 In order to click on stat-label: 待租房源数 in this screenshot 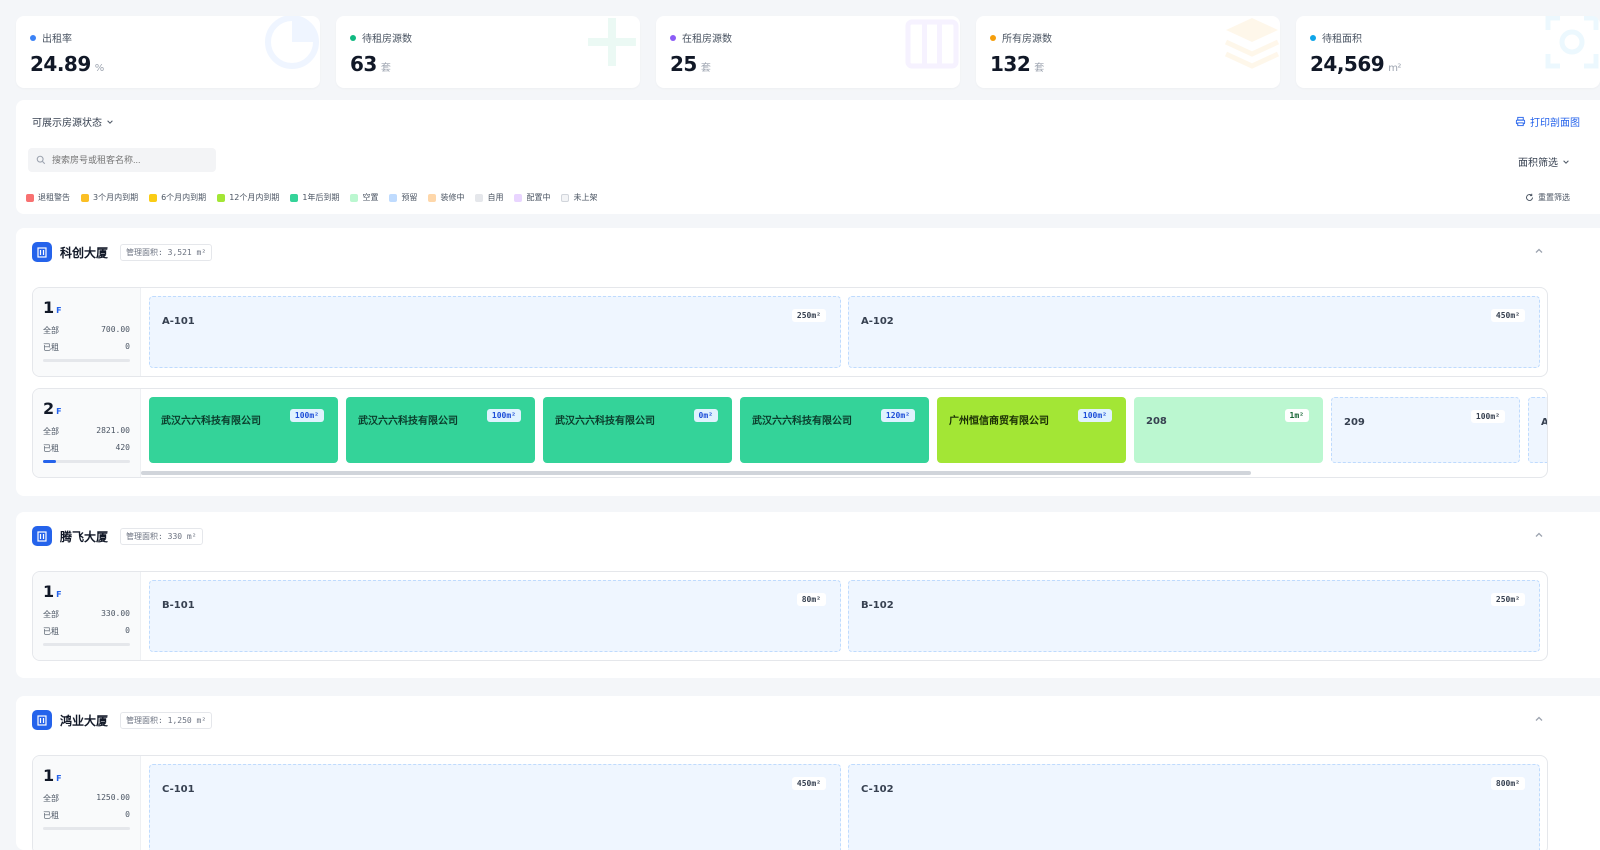, I will do `click(387, 39)`.